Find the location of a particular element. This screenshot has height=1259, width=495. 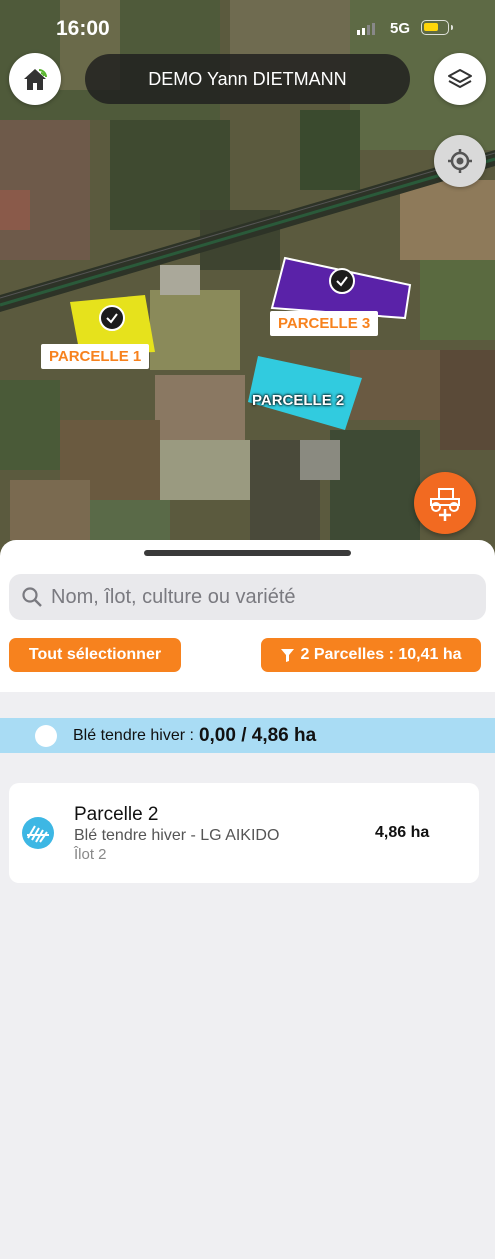

select-all-button: Tout sélectionner is located at coordinates (95, 655).